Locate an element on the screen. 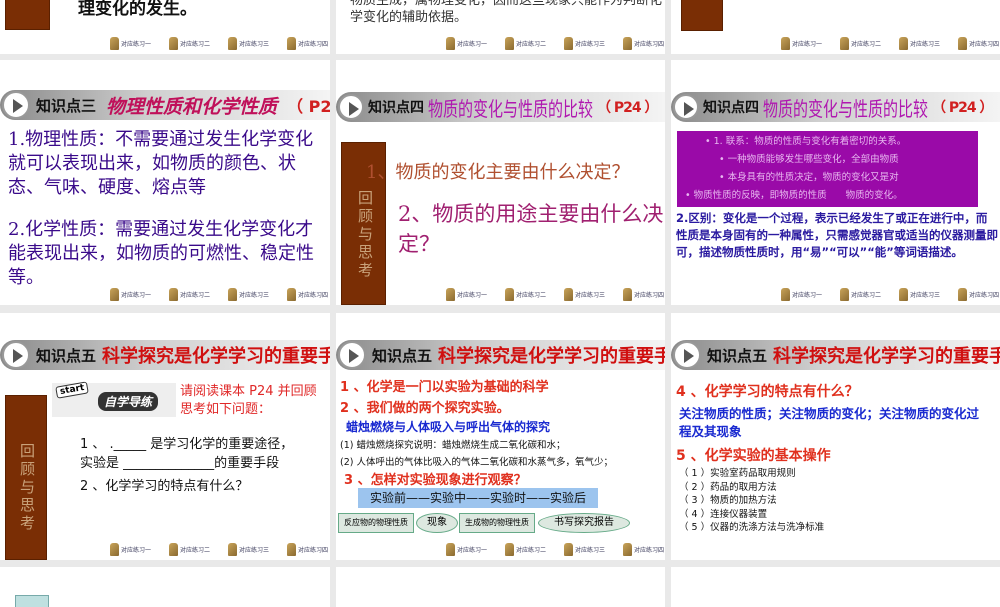 Image resolution: width=1000 pixels, height=607 pixels. list-item: （ 3 ）物质的加热方法 is located at coordinates (728, 500).